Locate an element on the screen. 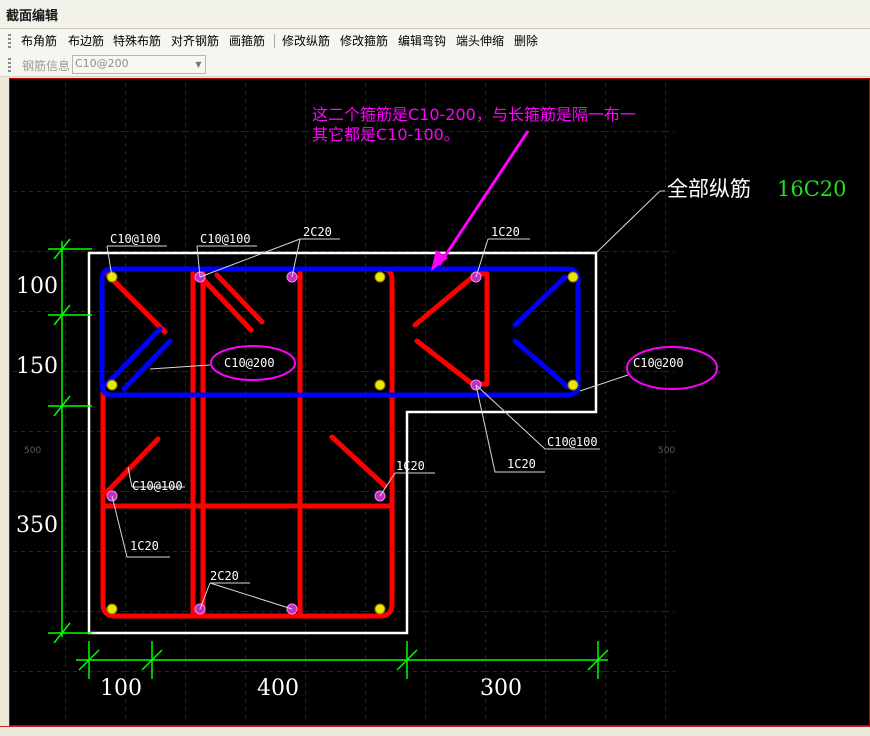  edge-bar-button: 布边筋 is located at coordinates (86, 41).